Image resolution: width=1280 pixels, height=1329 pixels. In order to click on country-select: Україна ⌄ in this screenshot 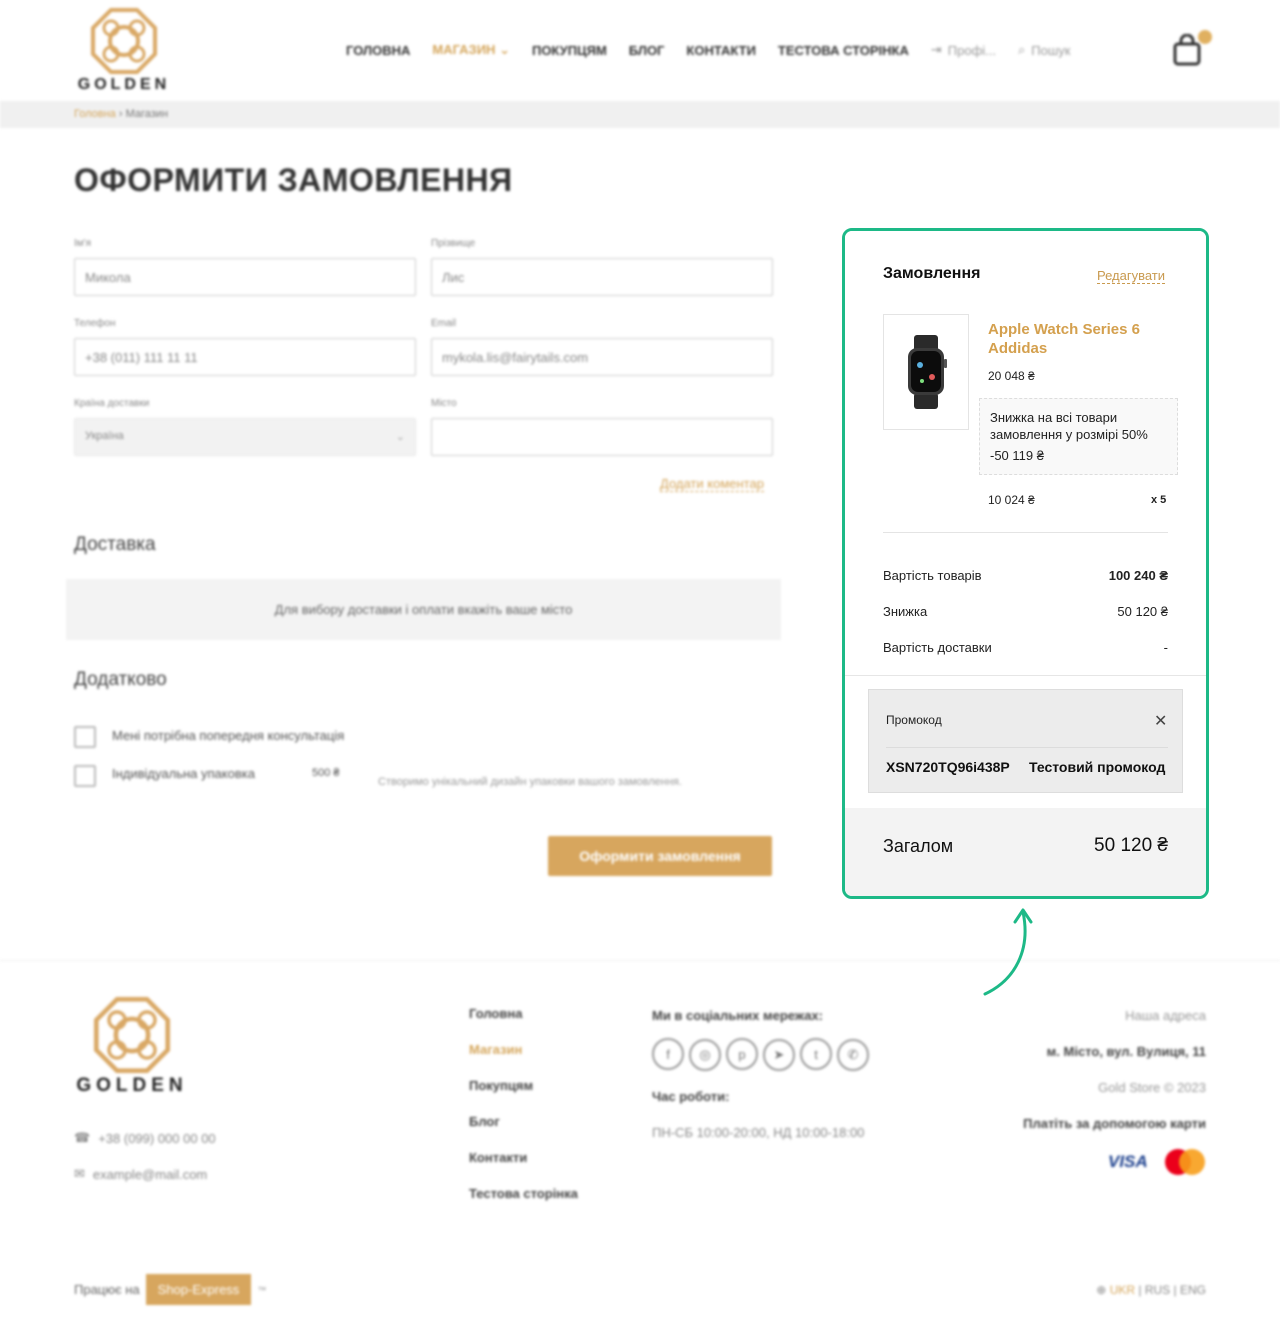, I will do `click(245, 437)`.